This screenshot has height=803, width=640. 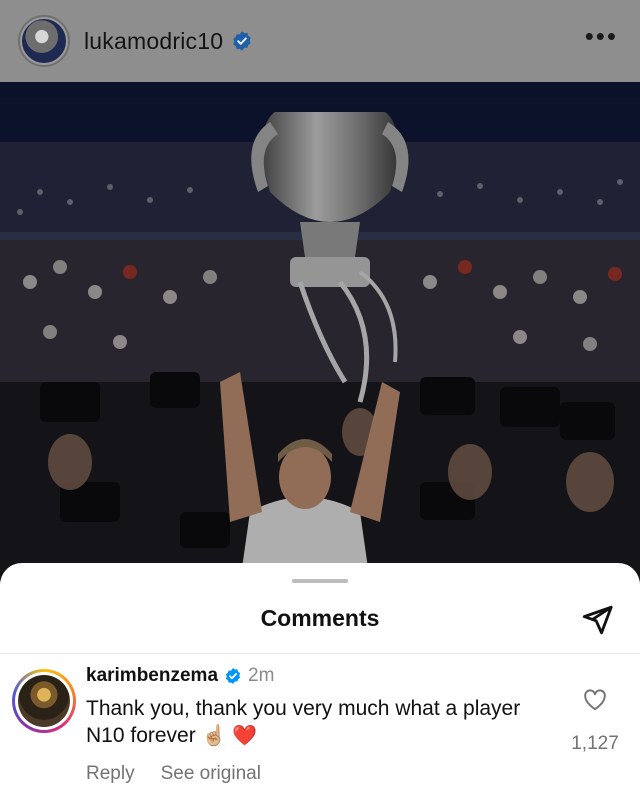 I want to click on post-author-avatar, so click(x=44, y=41).